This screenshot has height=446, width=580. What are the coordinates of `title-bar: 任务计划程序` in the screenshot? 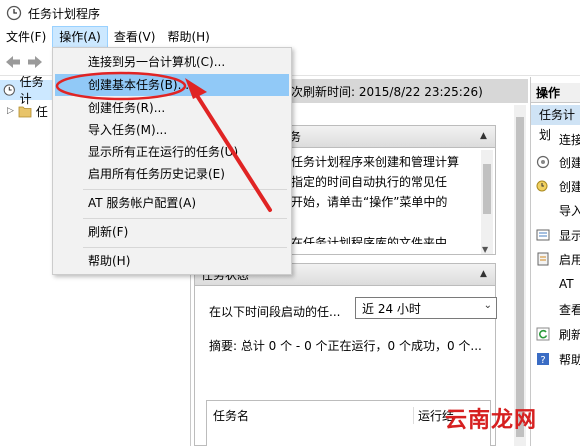 It's located at (290, 13).